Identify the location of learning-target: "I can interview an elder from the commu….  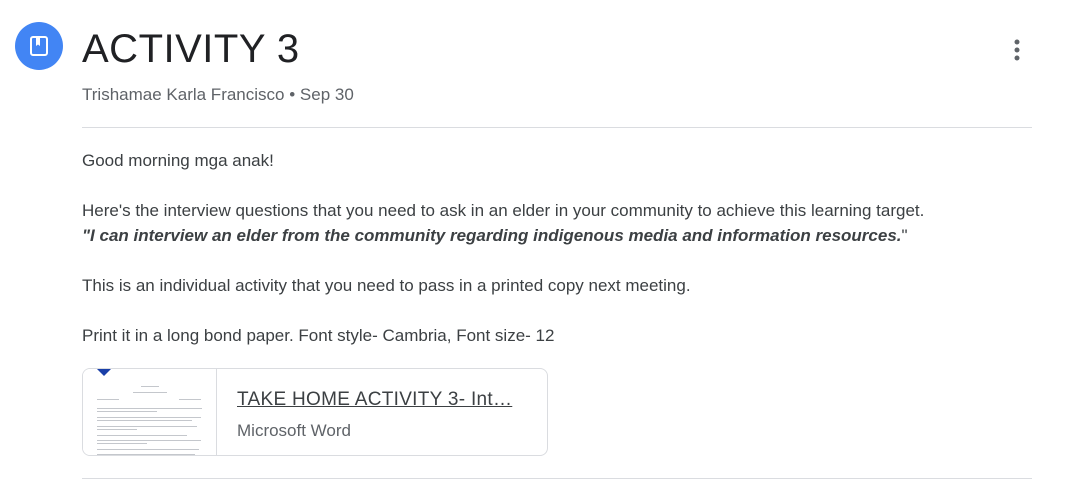
(552, 235).